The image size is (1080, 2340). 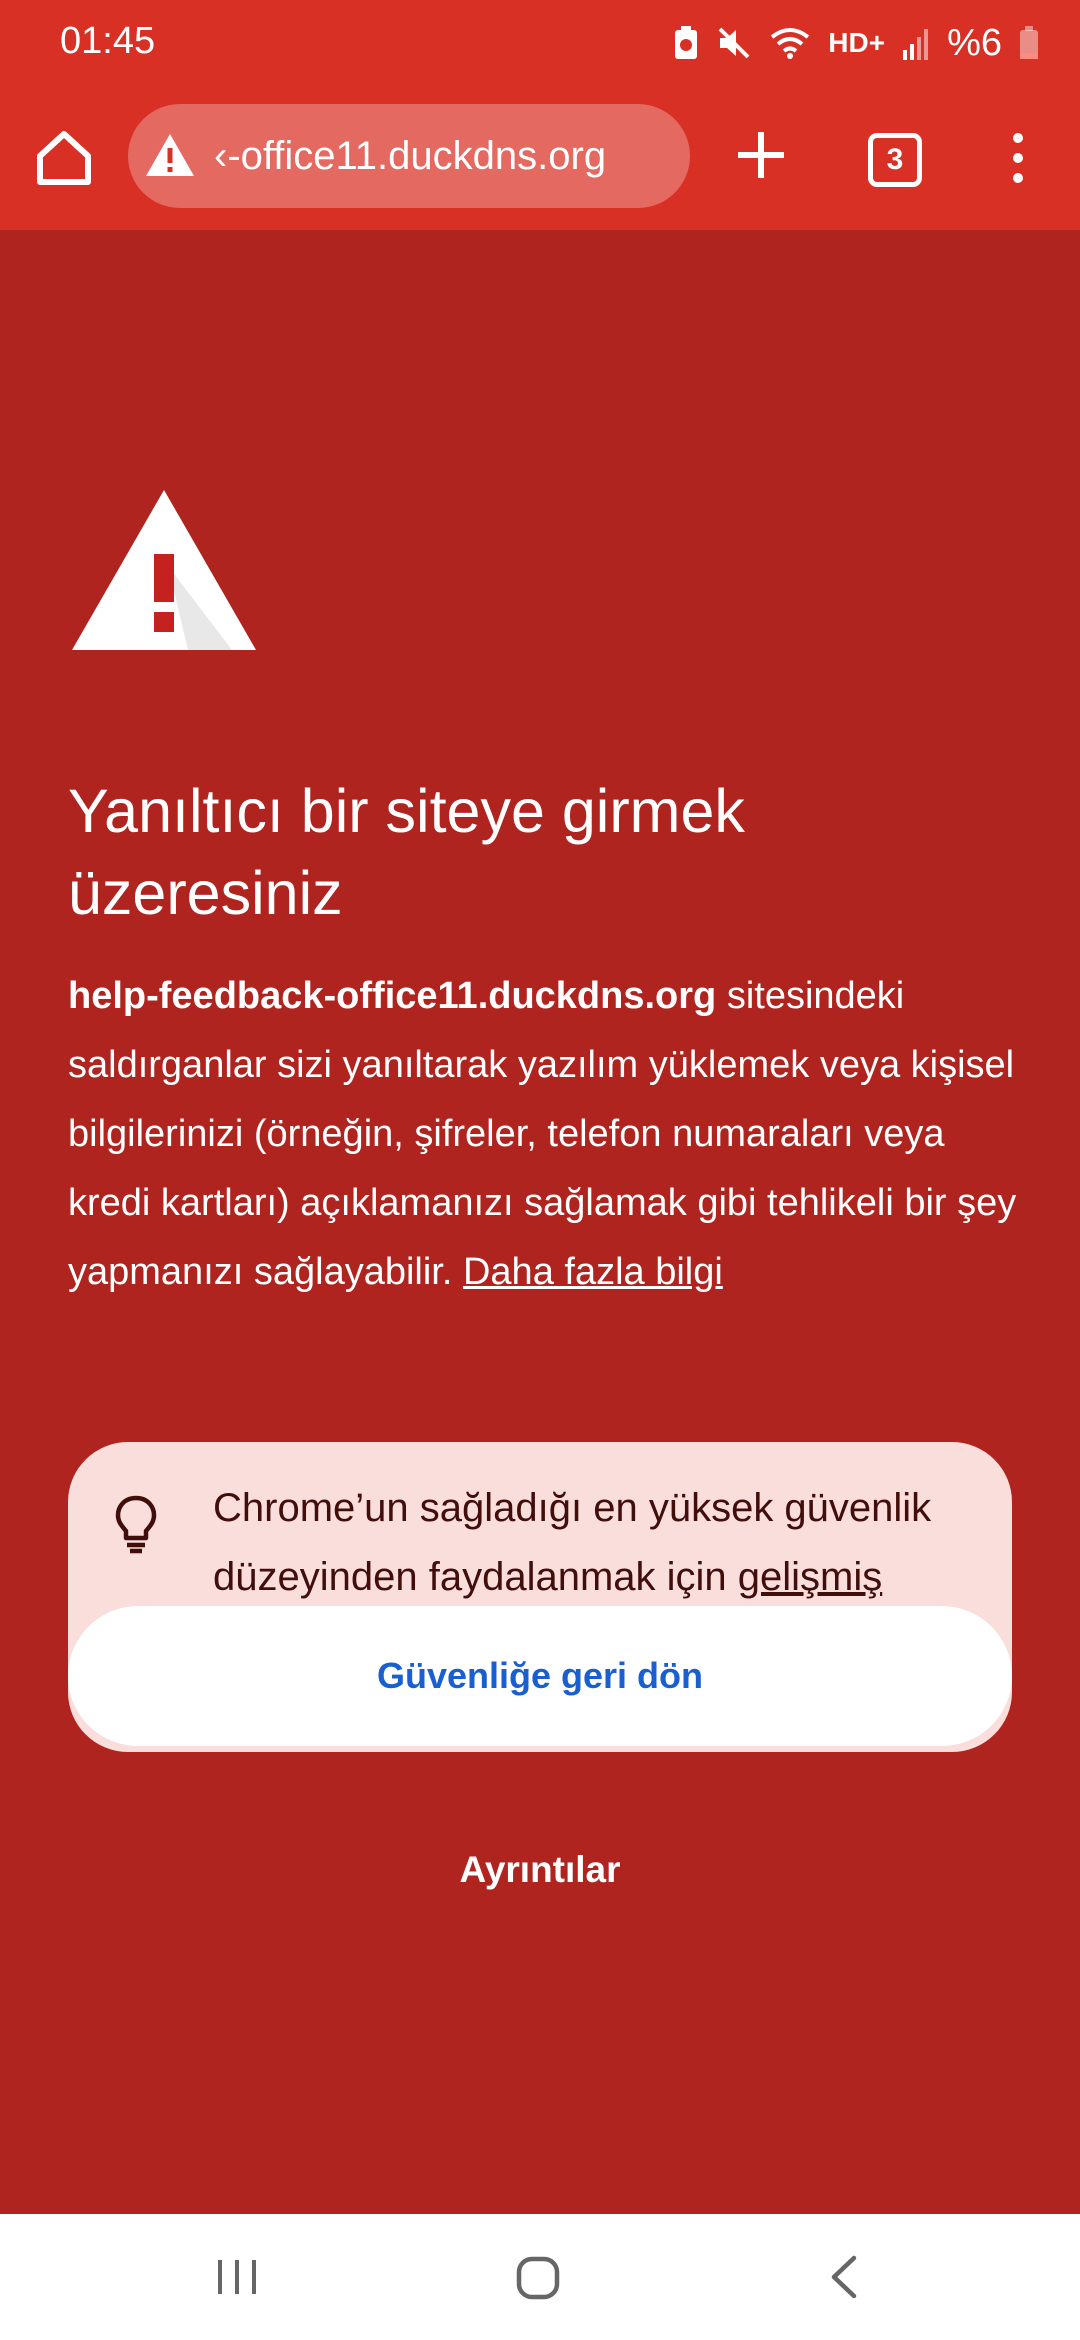 I want to click on system-nav-bar, so click(x=540, y=2277).